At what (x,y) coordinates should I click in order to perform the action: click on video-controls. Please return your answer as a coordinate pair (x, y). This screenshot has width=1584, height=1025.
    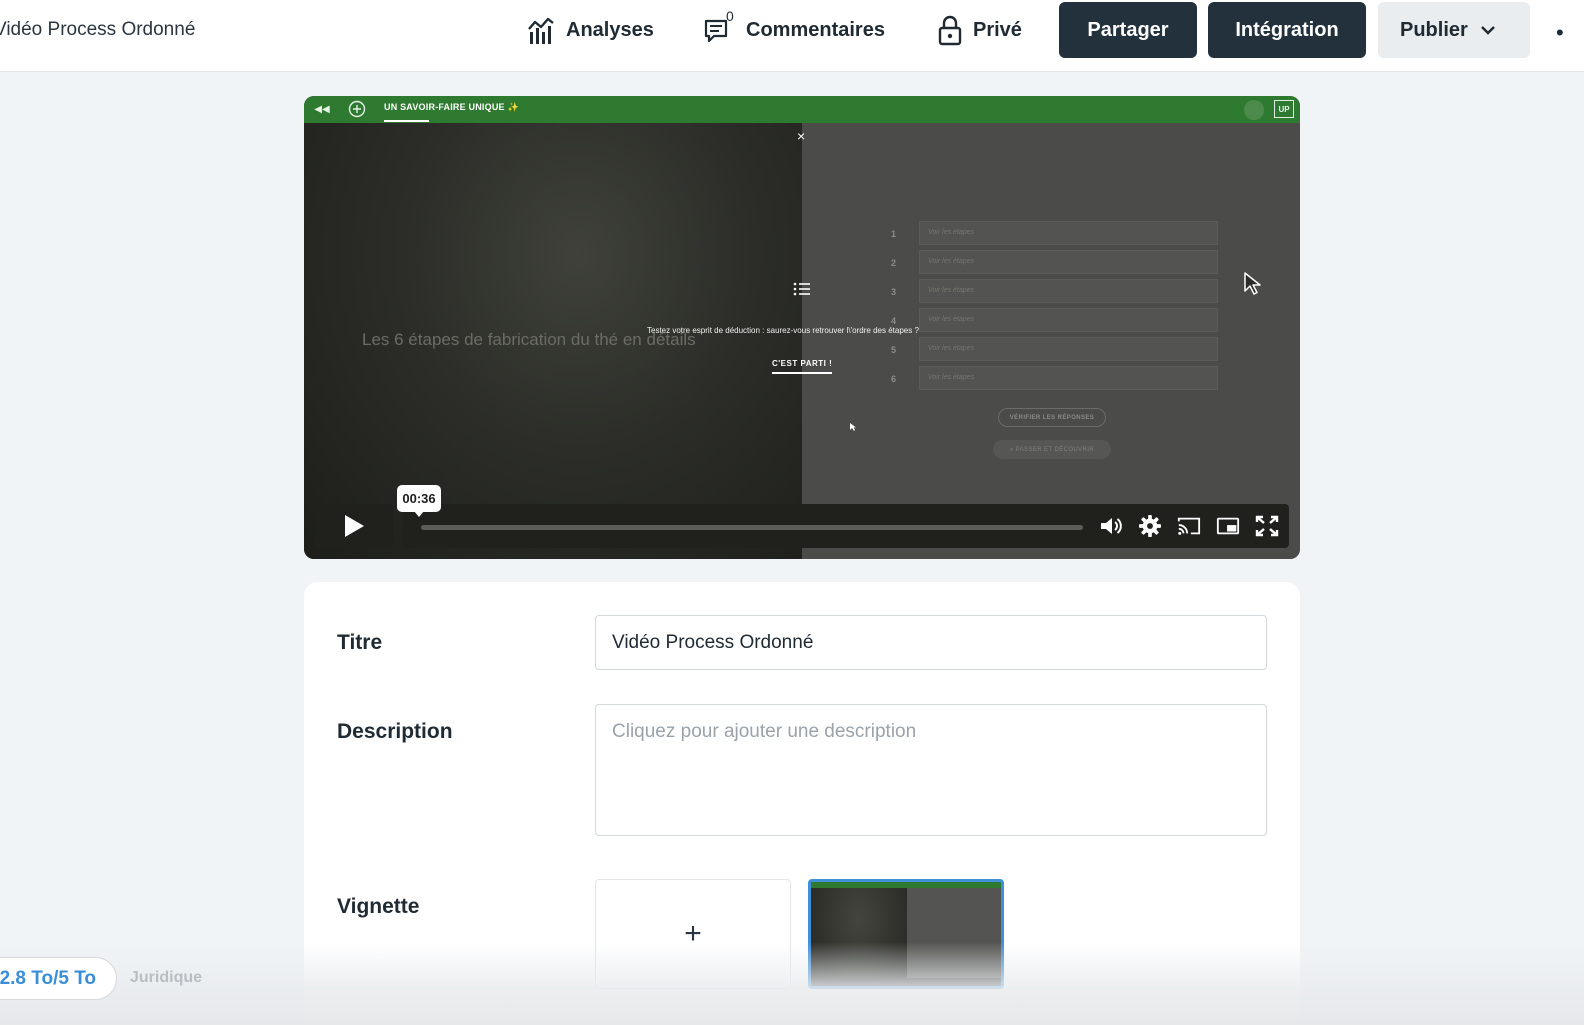
    Looking at the image, I should click on (846, 526).